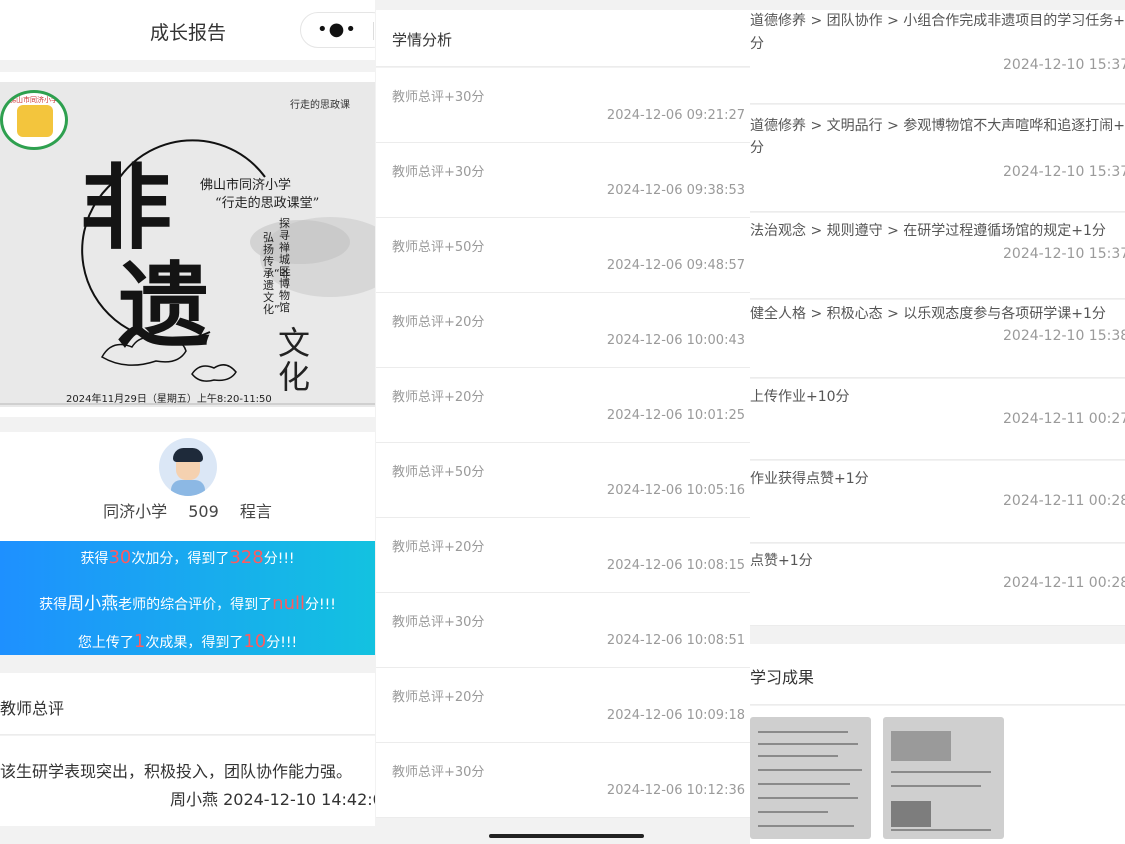 The width and height of the screenshot is (1125, 844). Describe the element at coordinates (937, 21) in the screenshot. I see `evaluation-text: 道德修养 > 团队协作 > 小组合作完成非遗项目的学习任务+` at that location.